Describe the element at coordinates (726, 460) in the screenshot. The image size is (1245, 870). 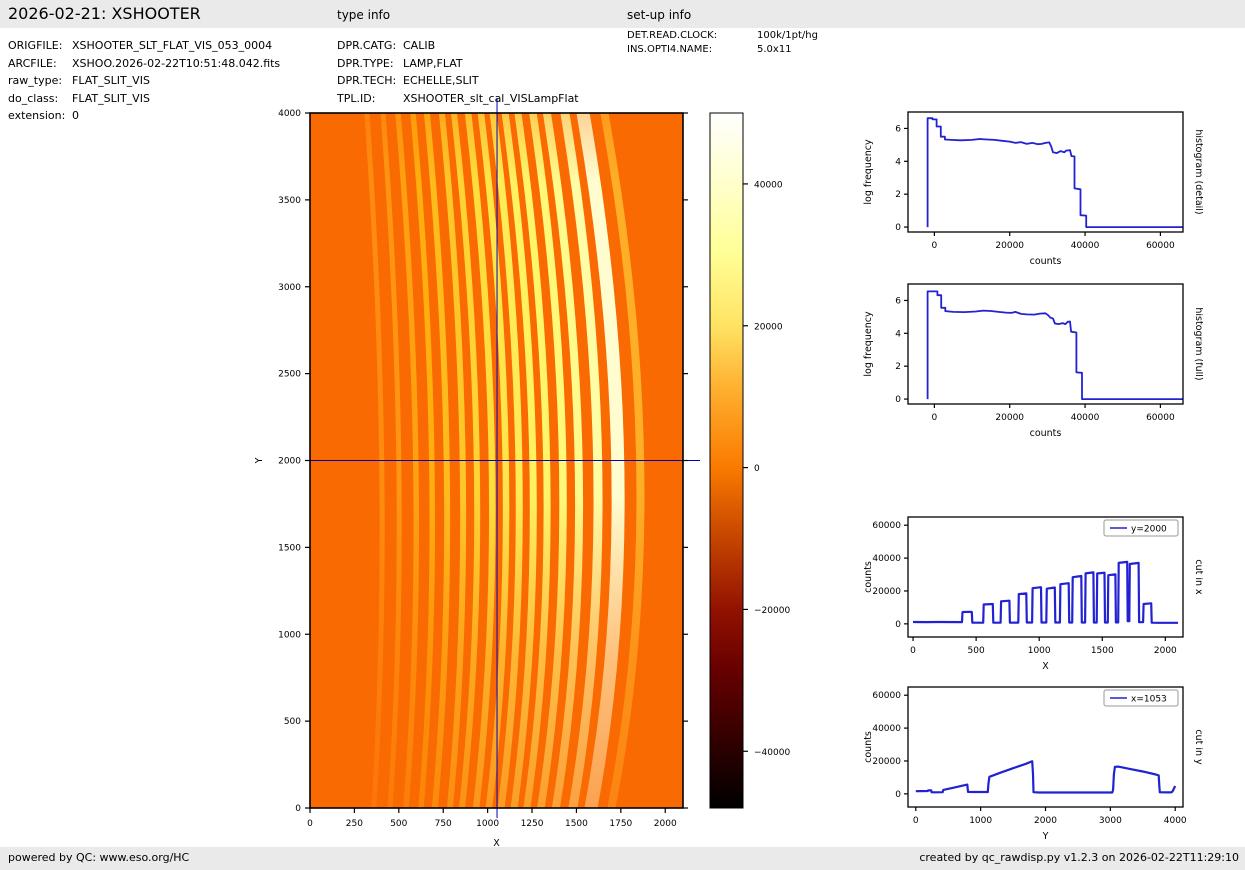
I see `colorbar` at that location.